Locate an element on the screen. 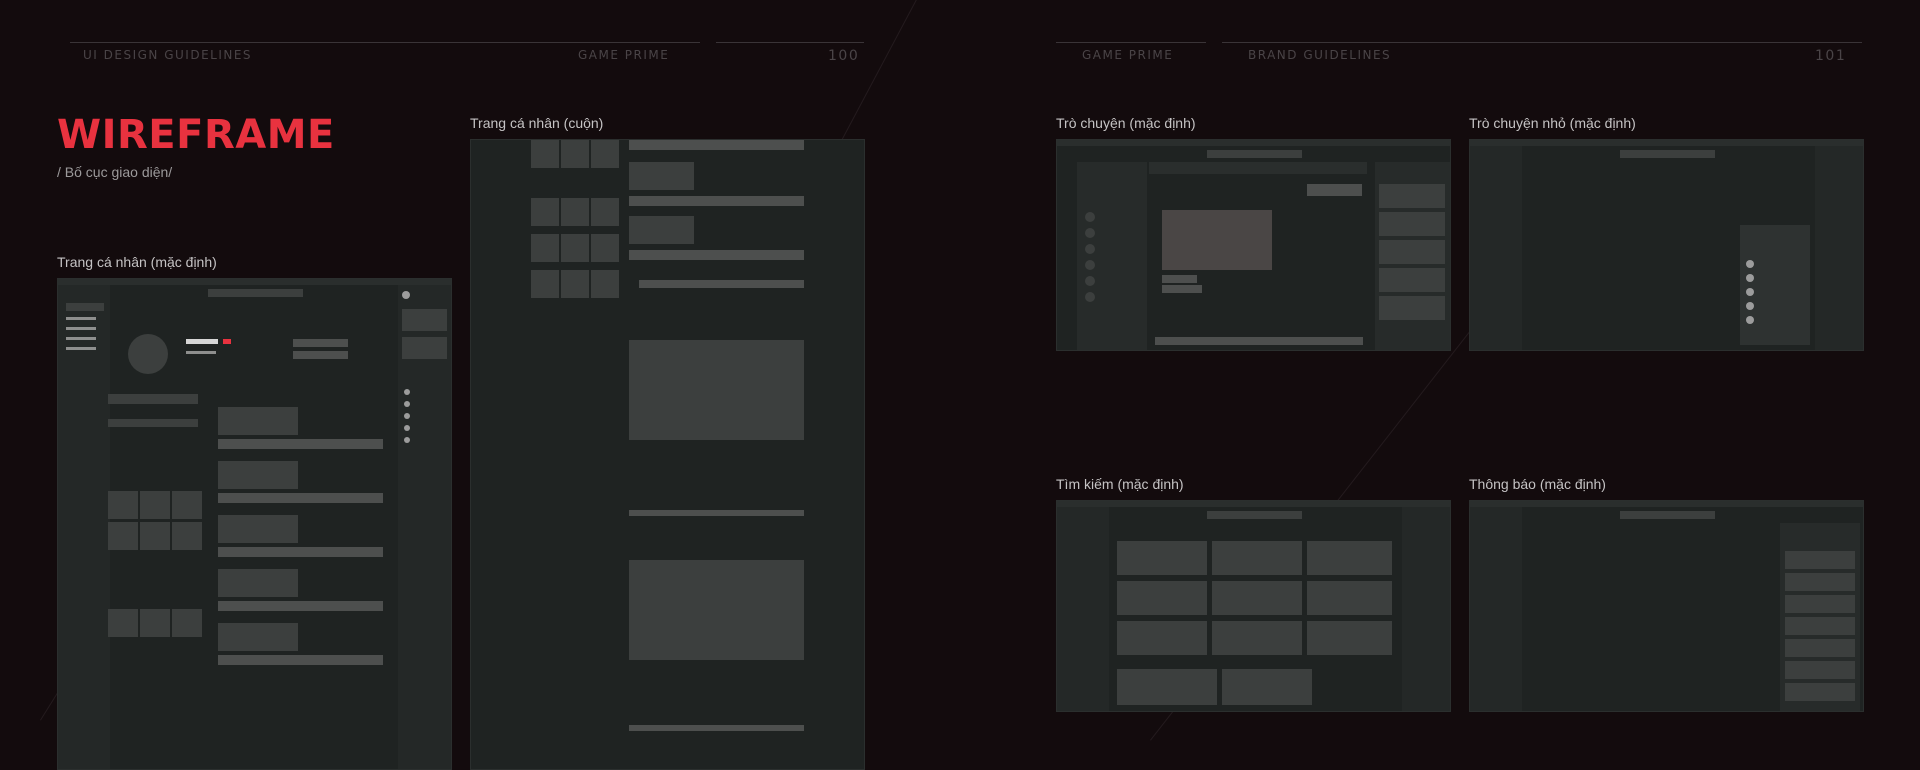 This screenshot has width=1920, height=770. page-number: 100 is located at coordinates (844, 56).